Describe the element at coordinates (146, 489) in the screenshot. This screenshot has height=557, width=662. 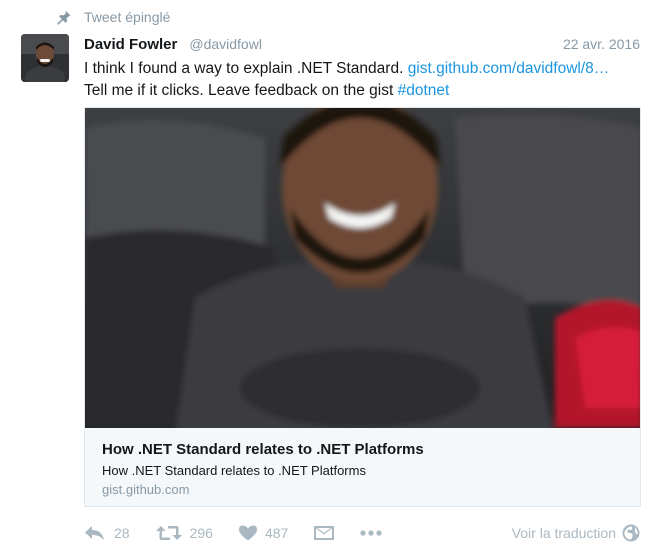
I see `card-domain: gist.github.com` at that location.